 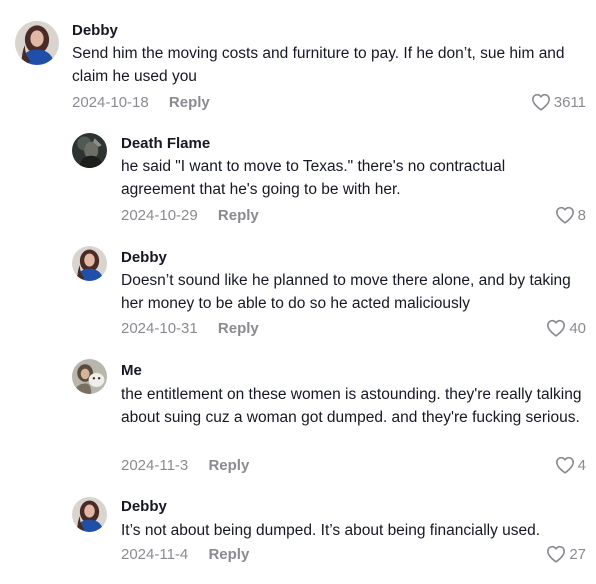 What do you see at coordinates (581, 465) in the screenshot?
I see `like-count: 4` at bounding box center [581, 465].